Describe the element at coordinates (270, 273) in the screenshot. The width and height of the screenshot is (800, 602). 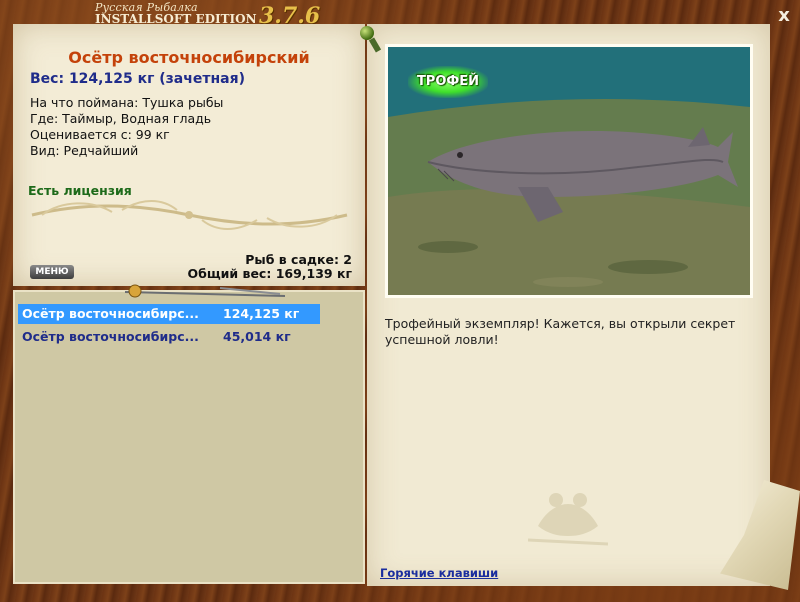
I see `keepnet-total-weight: Общий вес: 169,139 кг` at that location.